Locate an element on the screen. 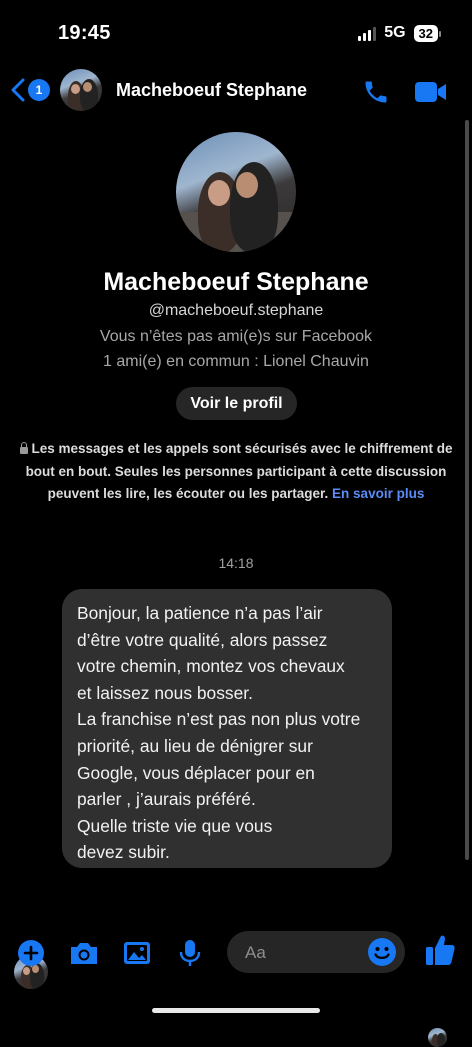 Image resolution: width=472 pixels, height=1047 pixels. like-button is located at coordinates (440, 950).